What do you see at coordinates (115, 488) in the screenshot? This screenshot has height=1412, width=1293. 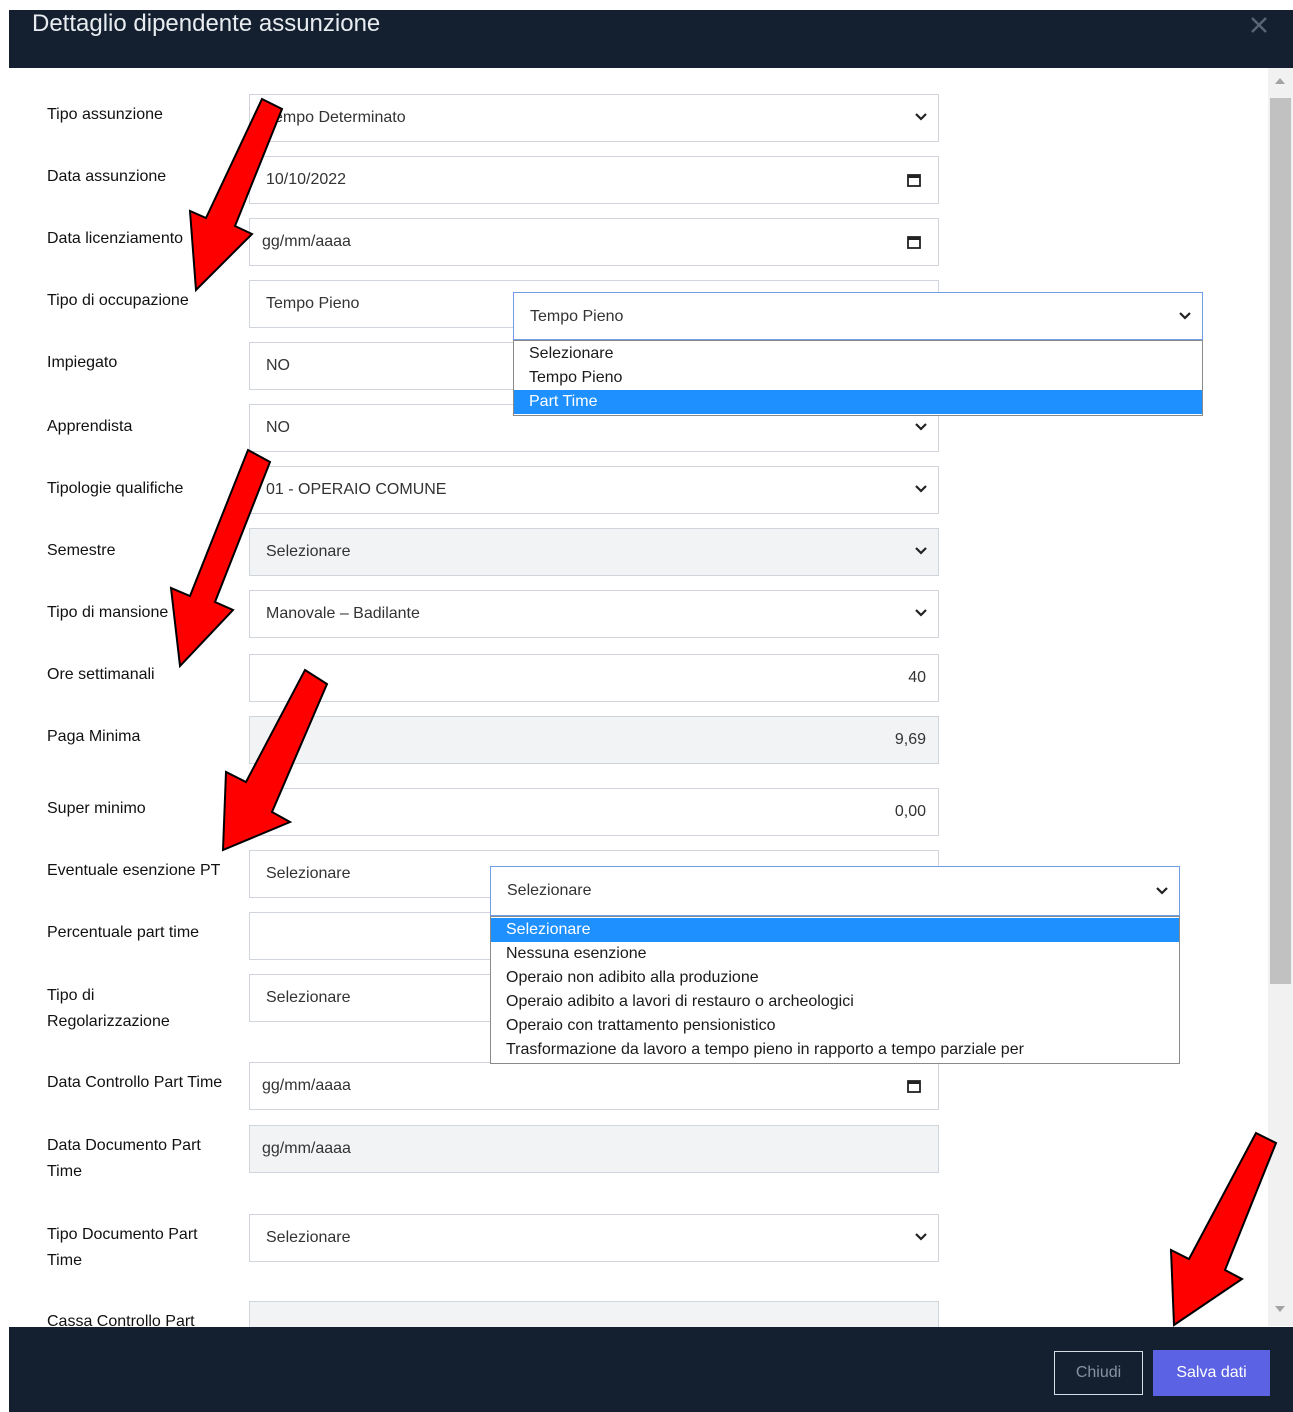 I see `tipologie-qualifiche-label: Tipologie qualifiche` at bounding box center [115, 488].